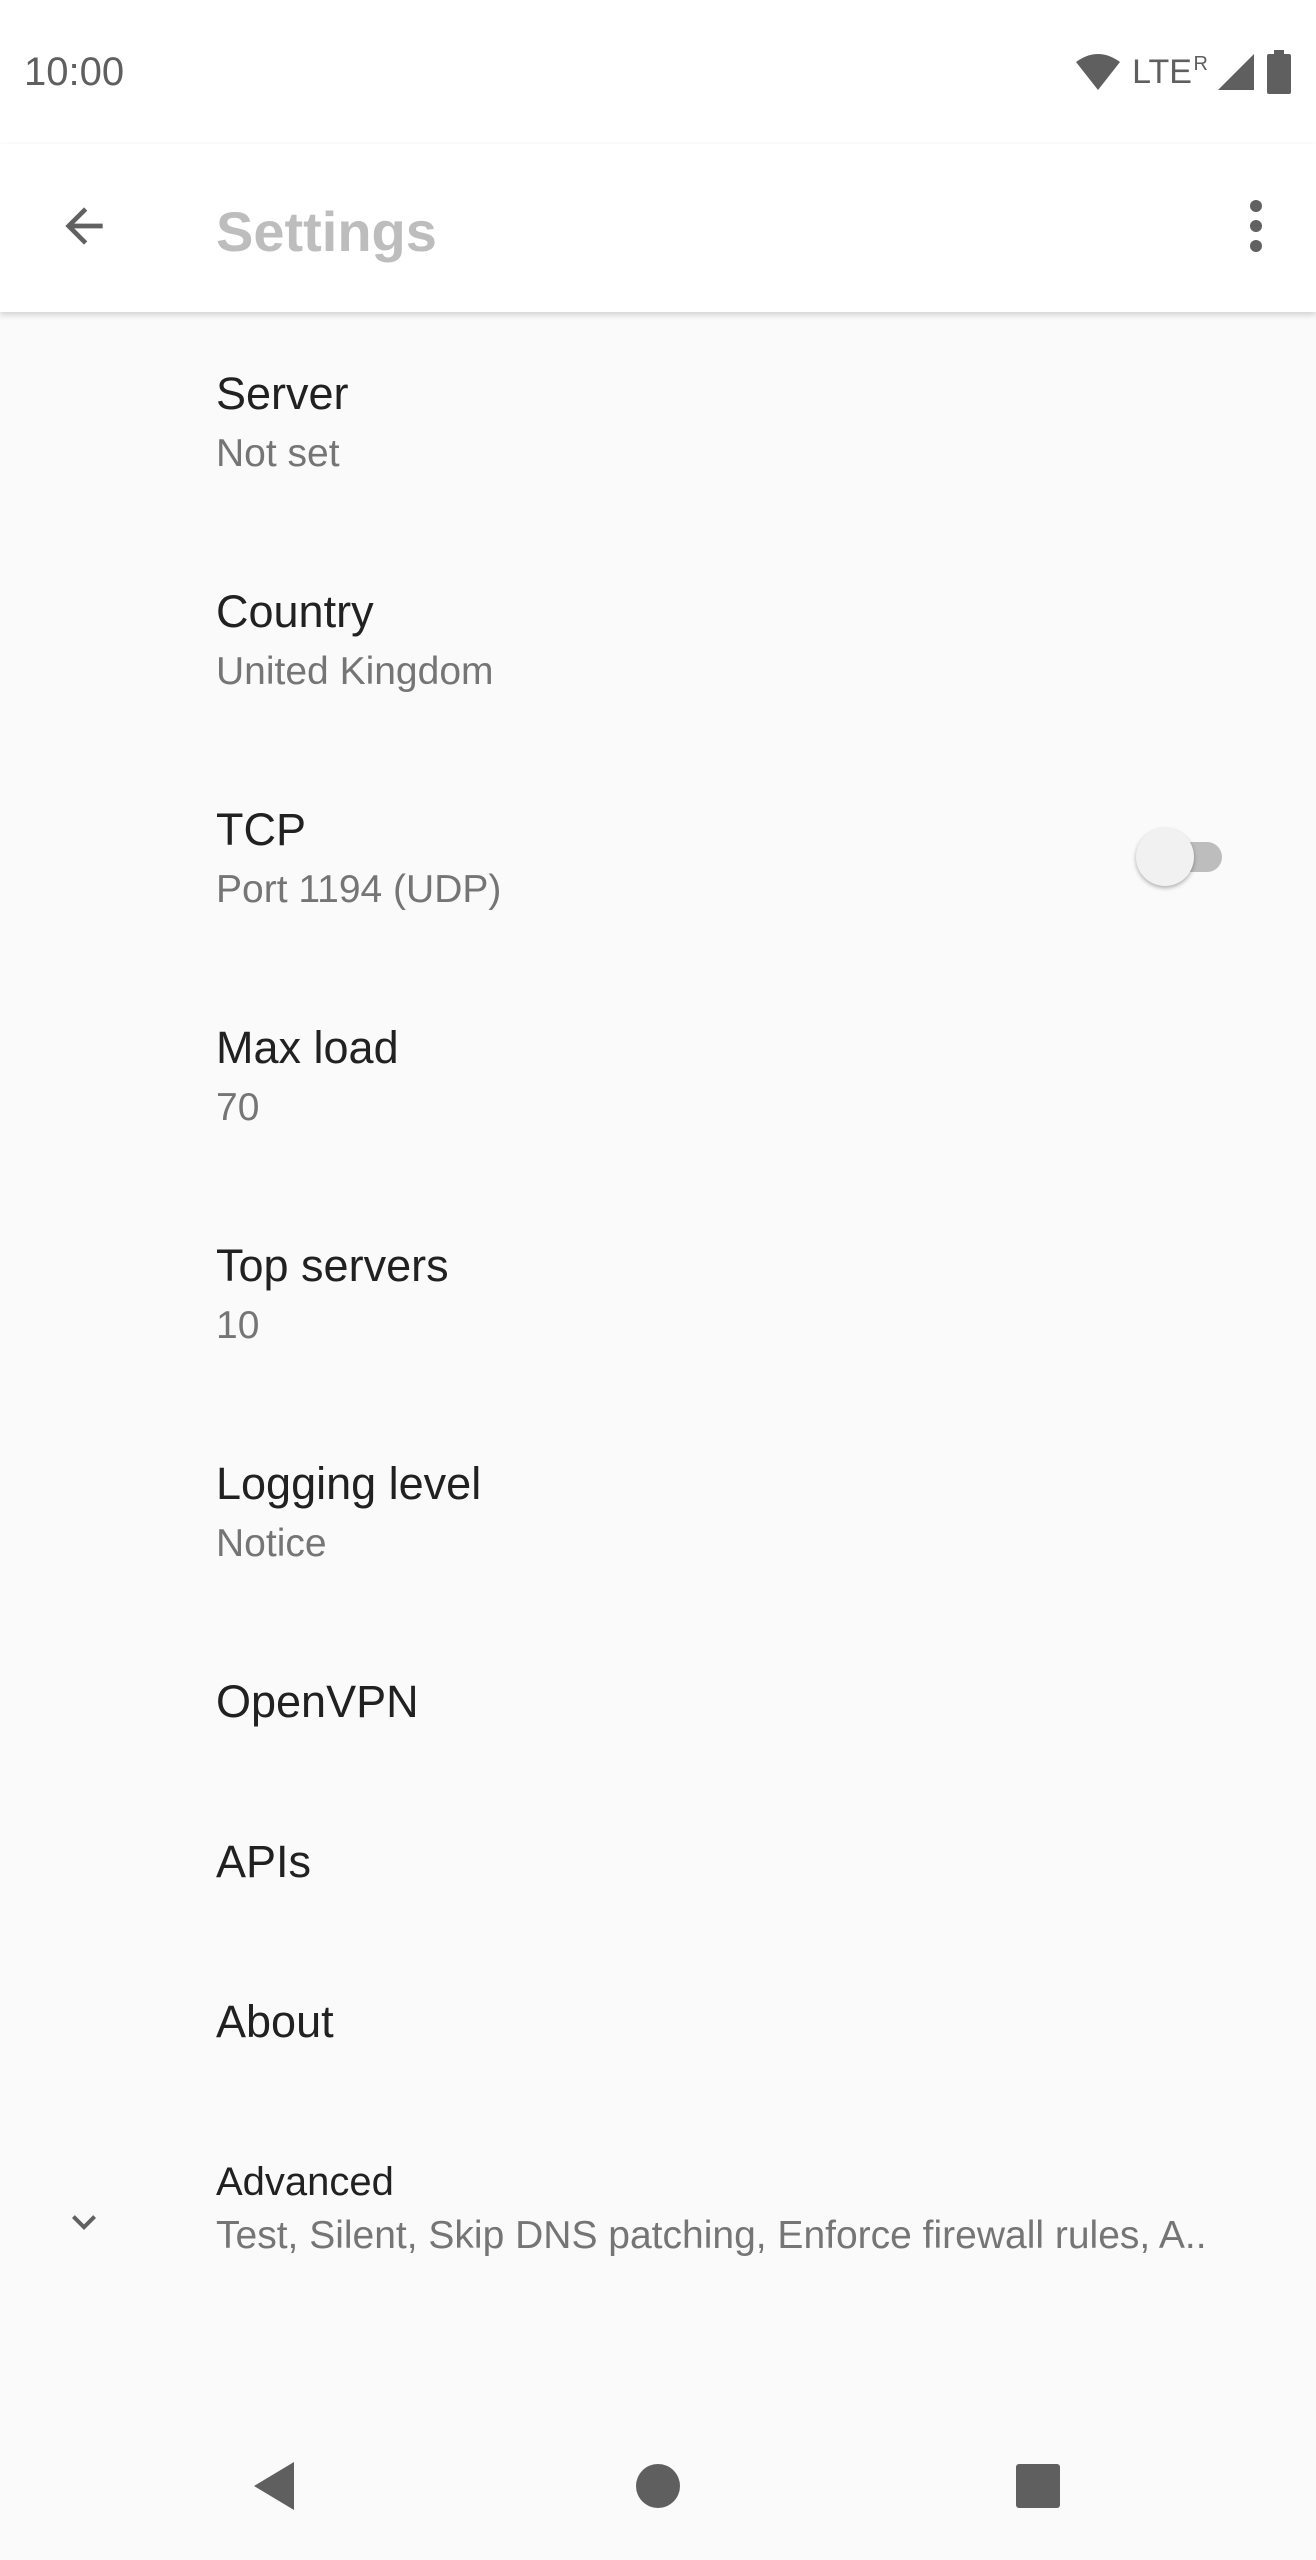 This screenshot has width=1316, height=2560. I want to click on pref-title: APIs, so click(264, 1861).